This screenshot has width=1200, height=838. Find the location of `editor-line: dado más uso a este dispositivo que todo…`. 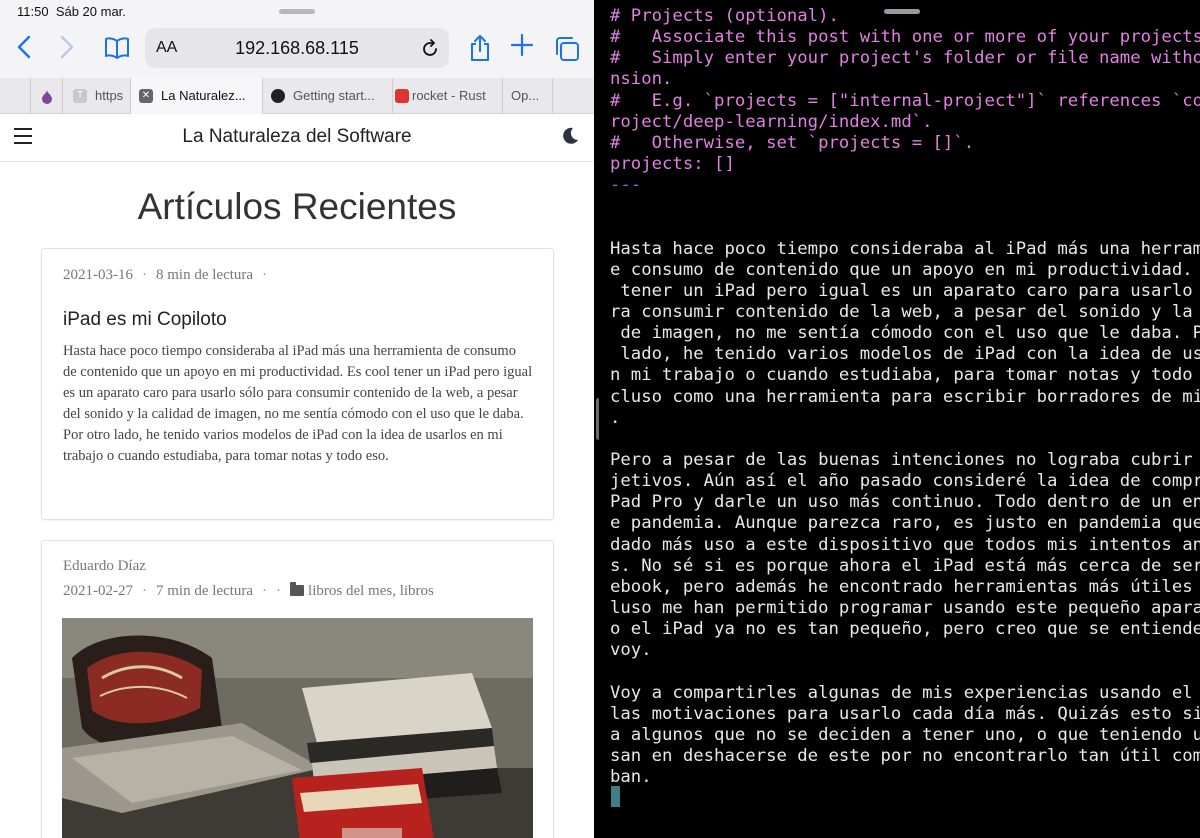

editor-line: dado más uso a este dispositivo que todo… is located at coordinates (905, 545).